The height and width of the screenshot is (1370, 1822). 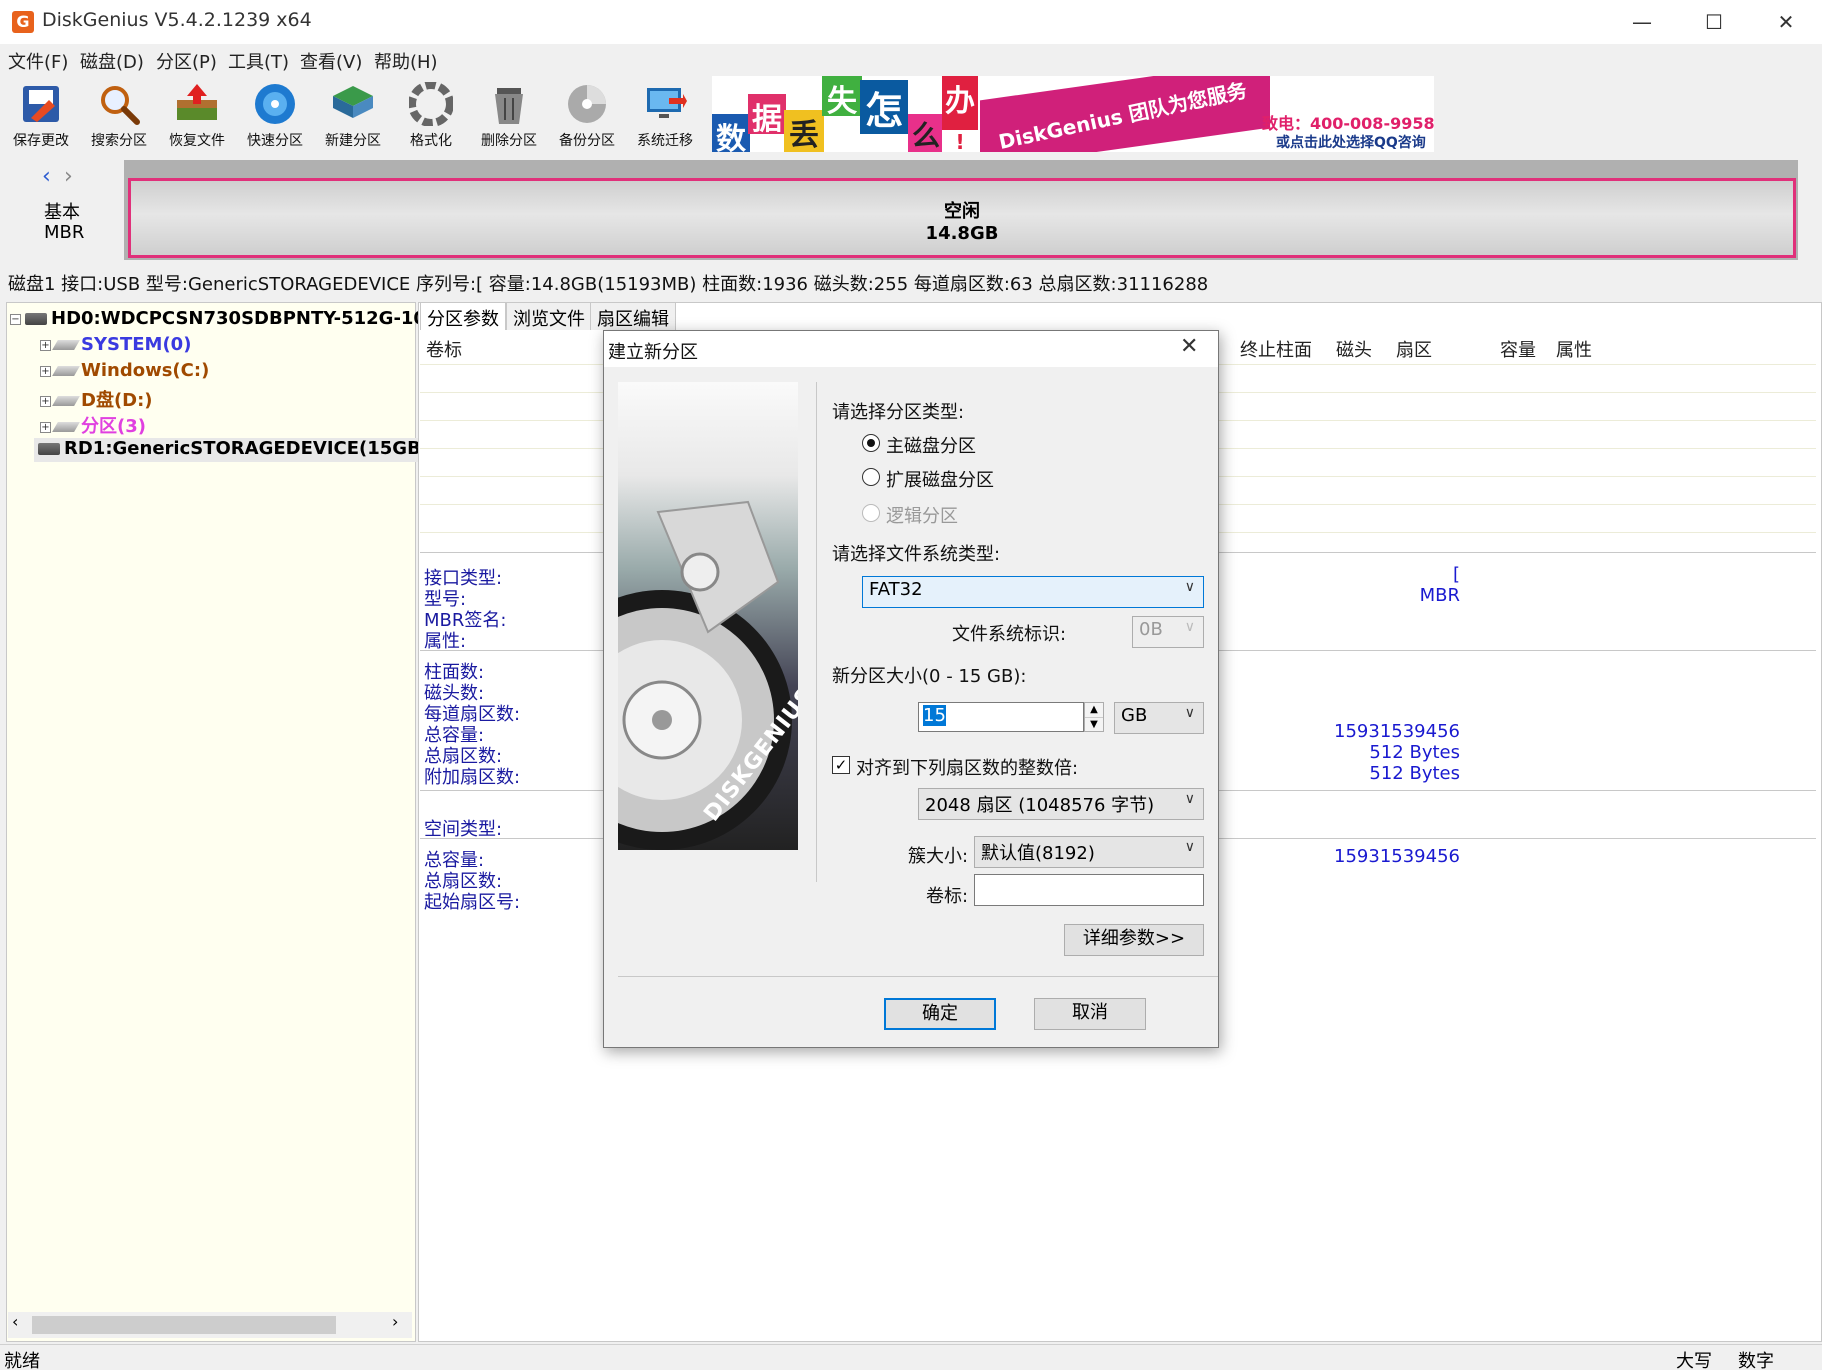 What do you see at coordinates (962, 211) in the screenshot?
I see `free-space-label: 空闲` at bounding box center [962, 211].